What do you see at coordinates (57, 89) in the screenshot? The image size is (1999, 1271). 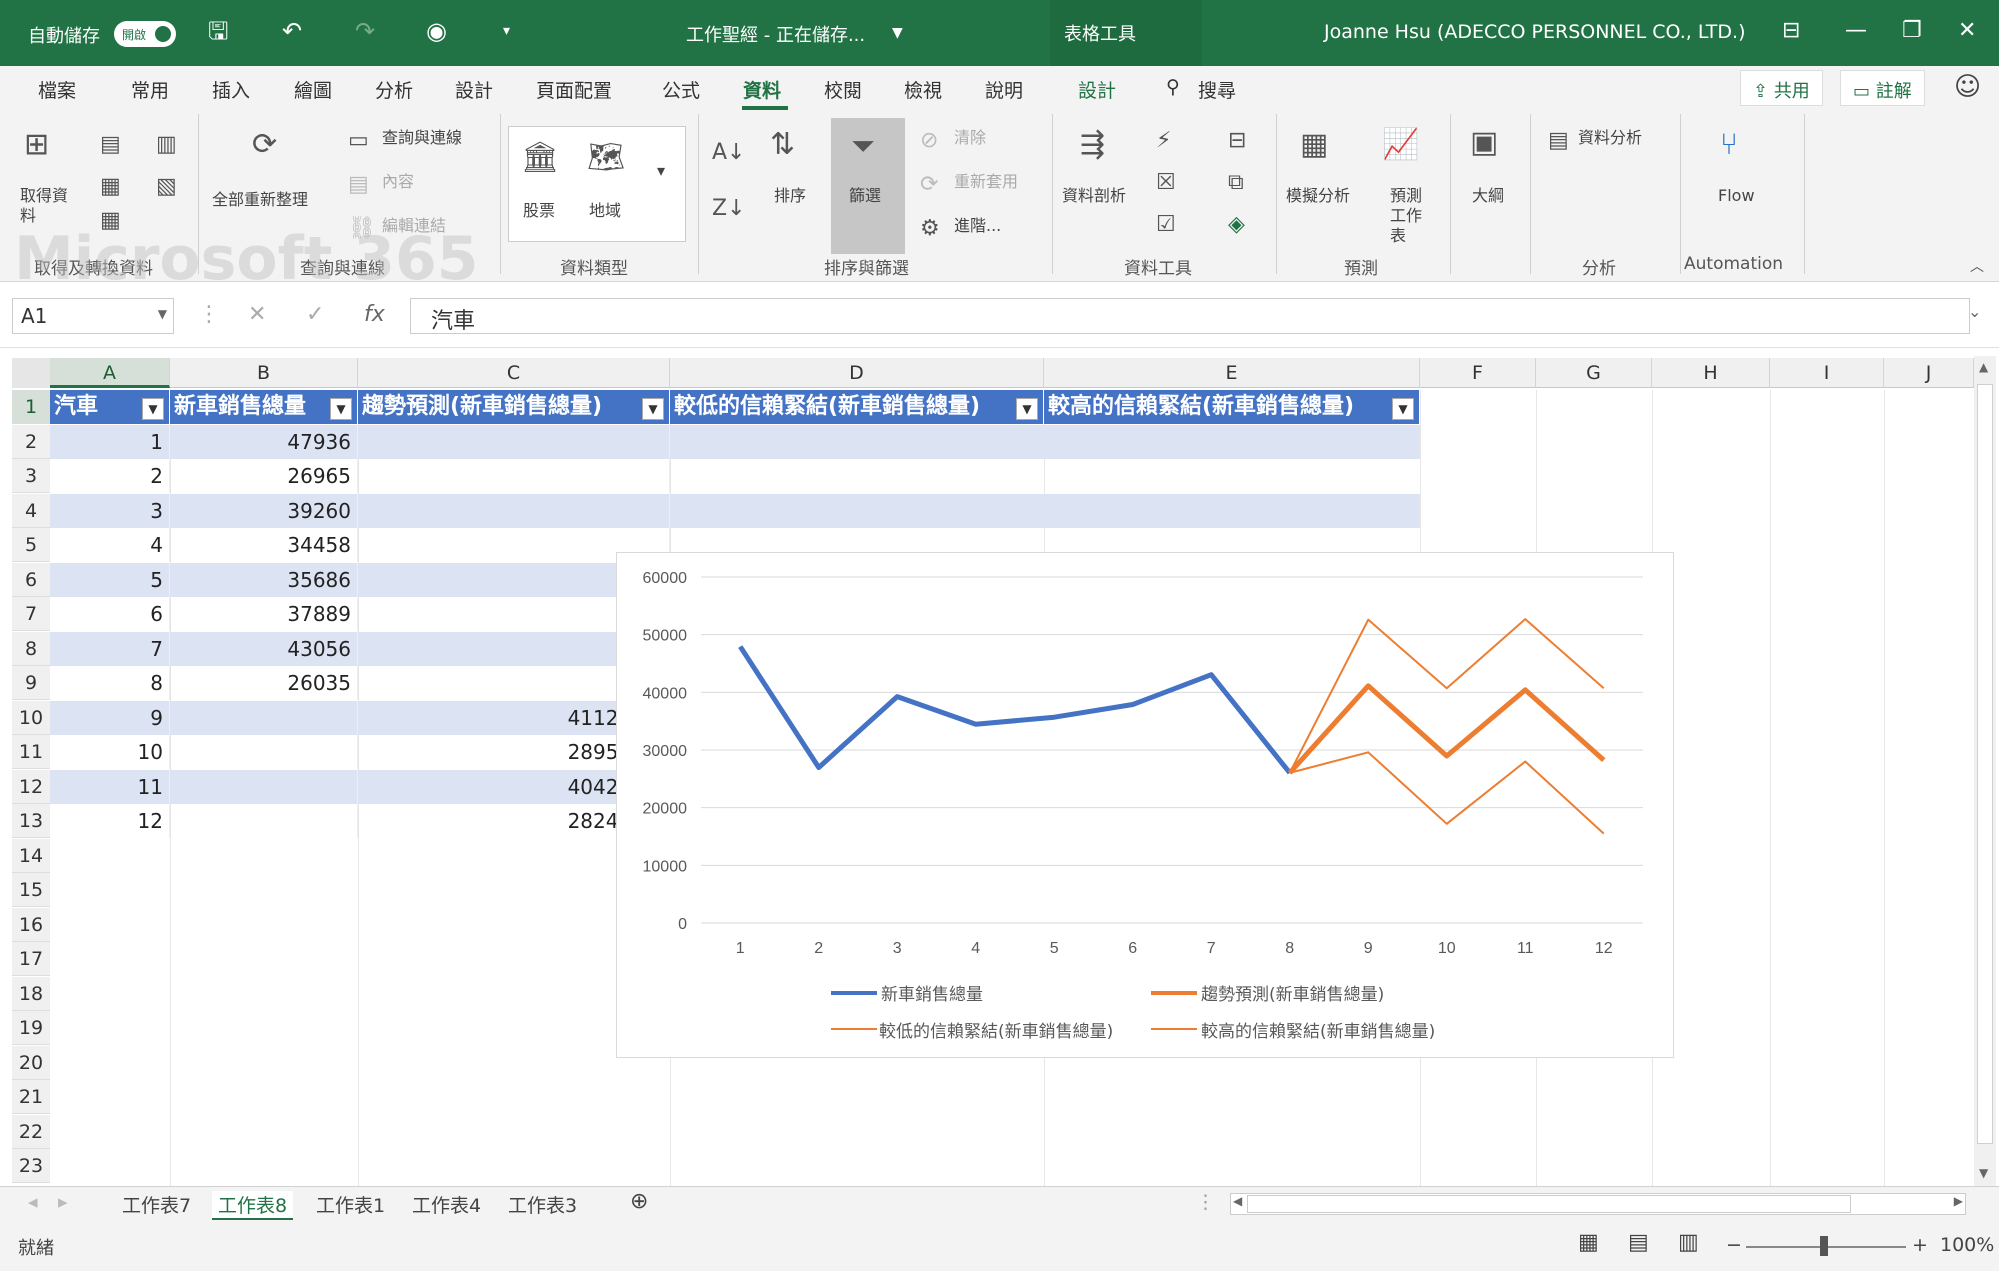 I see `tab-file: 檔案` at bounding box center [57, 89].